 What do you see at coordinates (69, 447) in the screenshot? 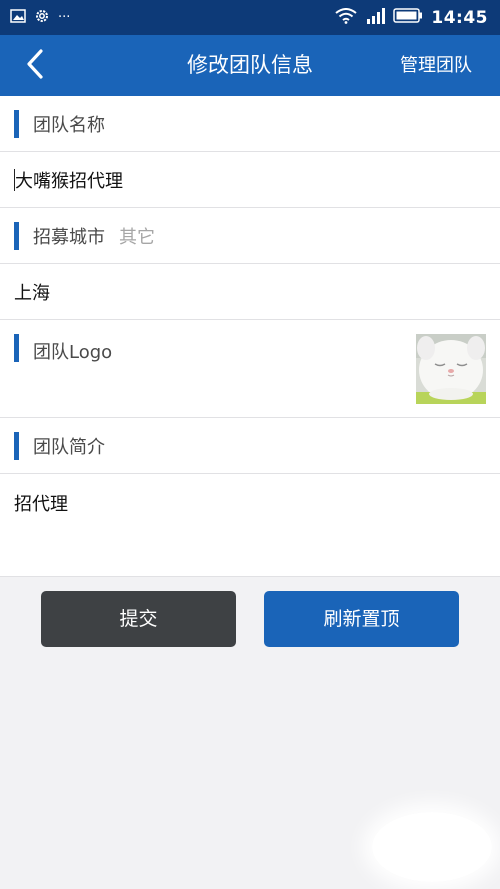
I see `team-intro-label: 团队简介` at bounding box center [69, 447].